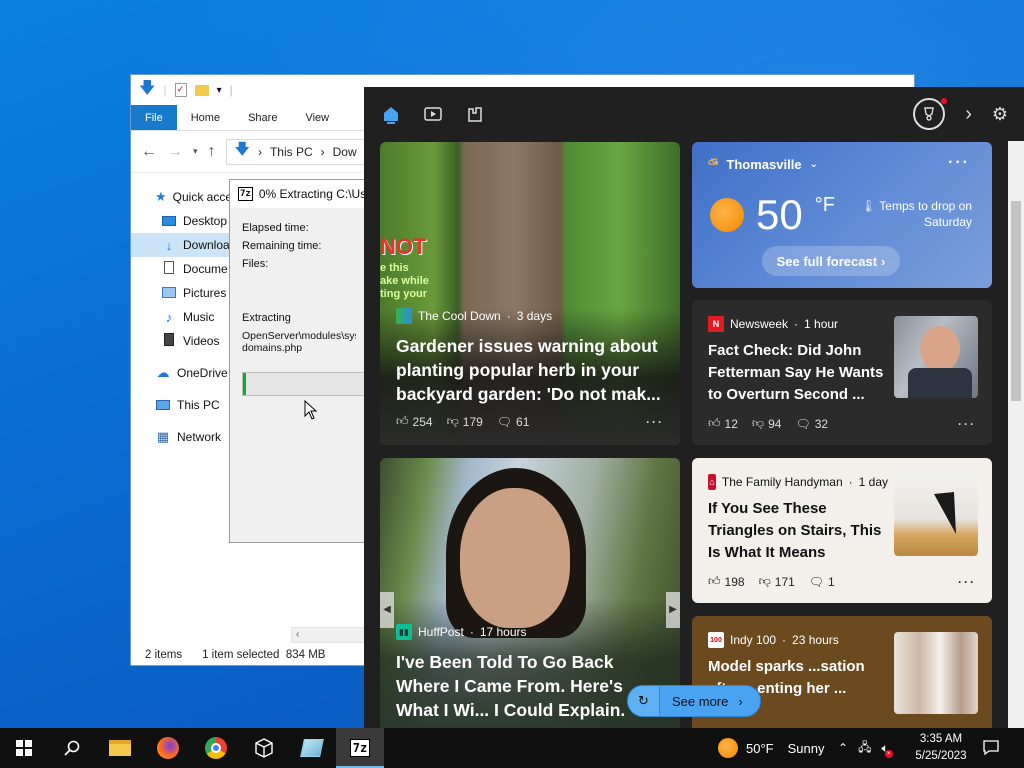  I want to click on chrome-taskbar-button, so click(216, 748).